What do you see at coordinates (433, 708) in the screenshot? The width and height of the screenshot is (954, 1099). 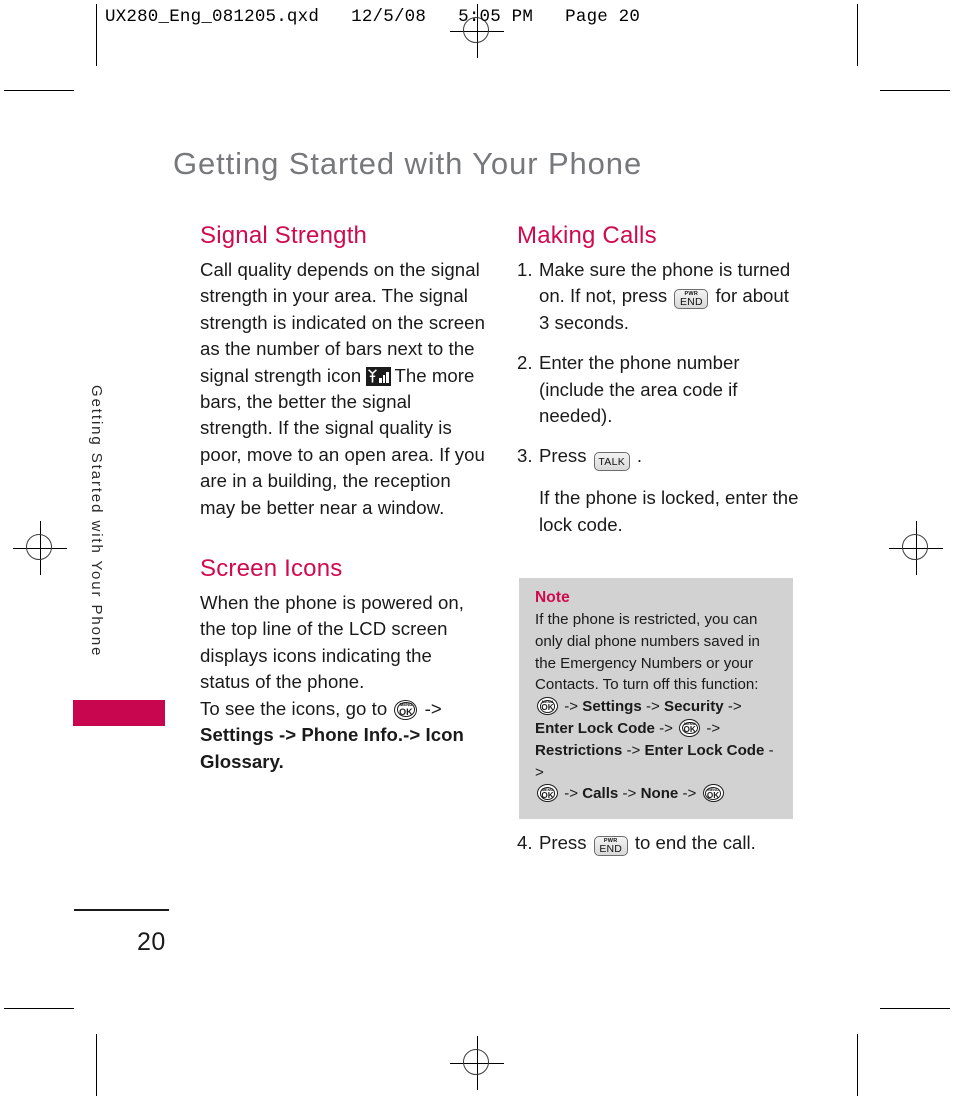 I see `arrow-1: ->` at bounding box center [433, 708].